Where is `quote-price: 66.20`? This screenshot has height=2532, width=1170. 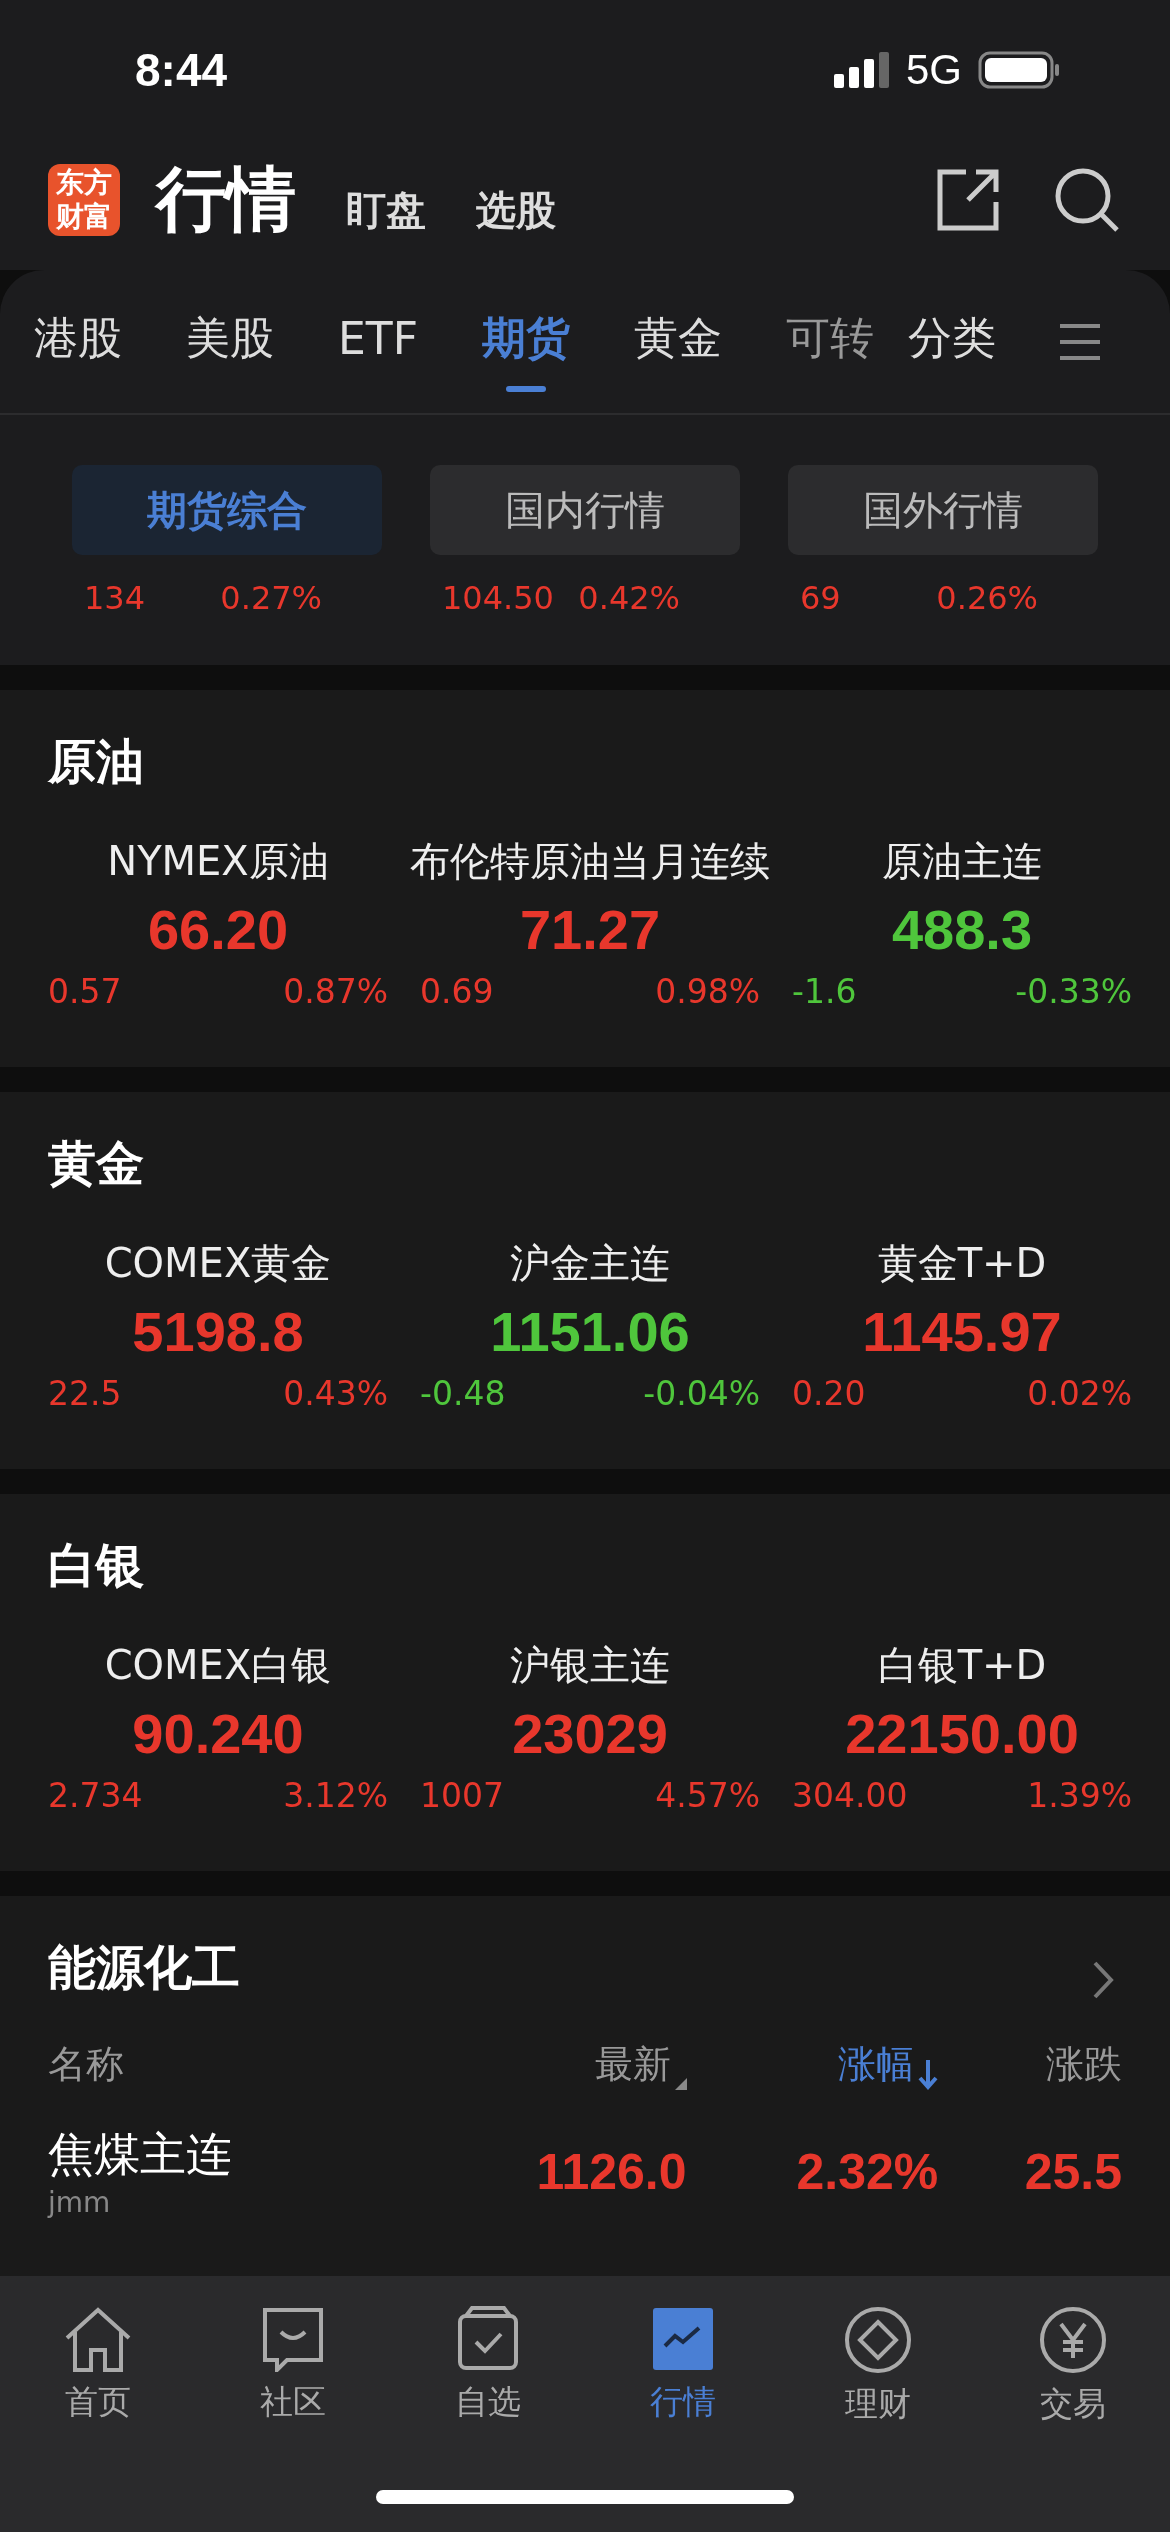
quote-price: 66.20 is located at coordinates (218, 929).